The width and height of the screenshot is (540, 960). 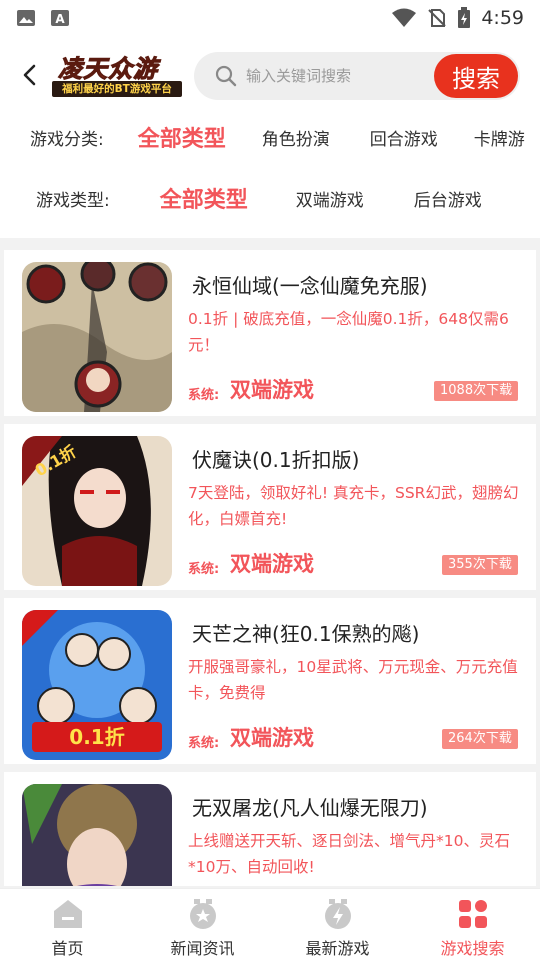 I want to click on bottom-nav: 首页 新闻资讯 最新游戏 游戏搜索, so click(x=270, y=924).